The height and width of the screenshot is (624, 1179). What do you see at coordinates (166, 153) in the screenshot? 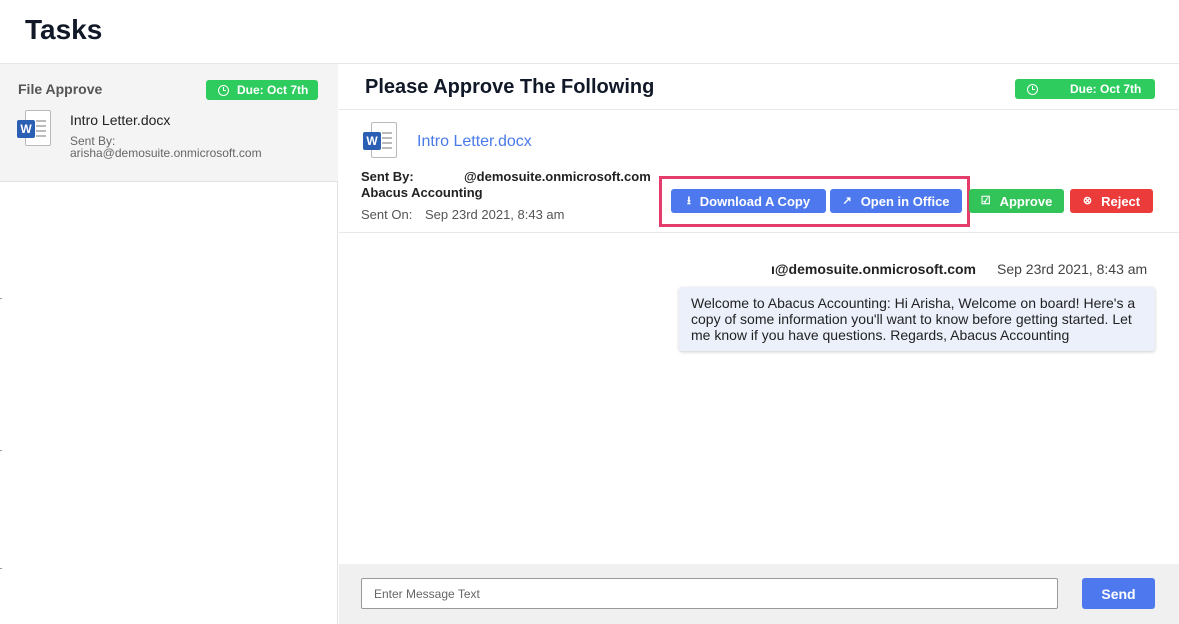
I see `task-sent-by-email: arisha@demosuite.onmicrosoft.com` at bounding box center [166, 153].